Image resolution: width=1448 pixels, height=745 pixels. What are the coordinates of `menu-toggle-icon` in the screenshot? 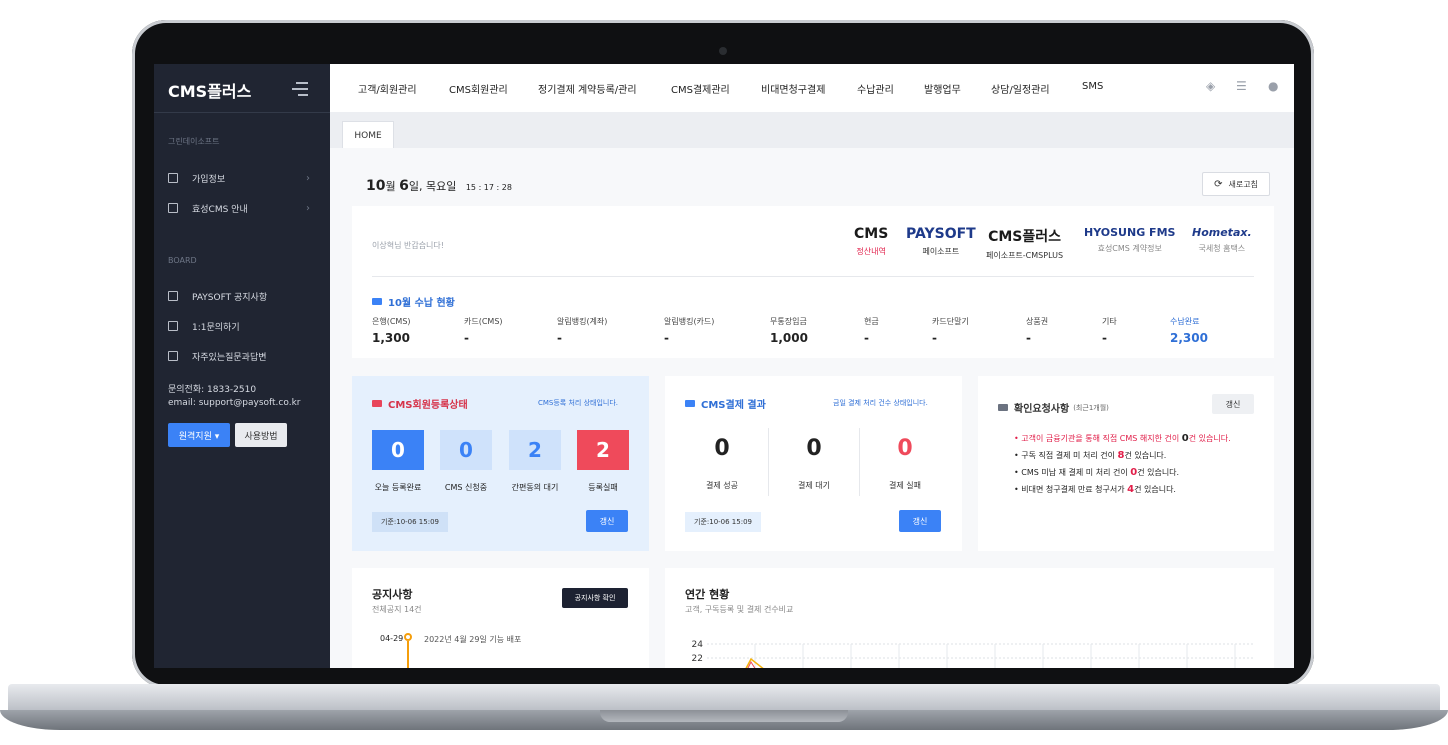 It's located at (300, 89).